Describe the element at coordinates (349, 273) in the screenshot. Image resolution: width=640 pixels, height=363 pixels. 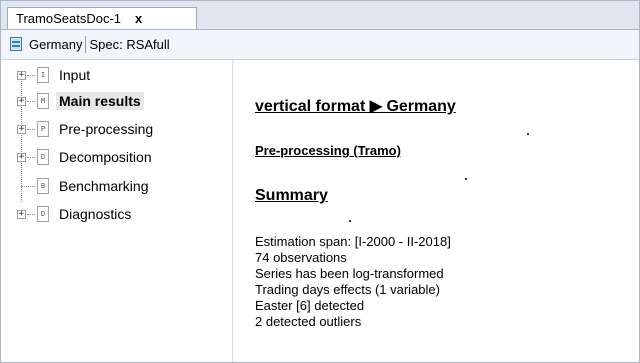
I see `summary-line: Series has been log-transformed` at that location.